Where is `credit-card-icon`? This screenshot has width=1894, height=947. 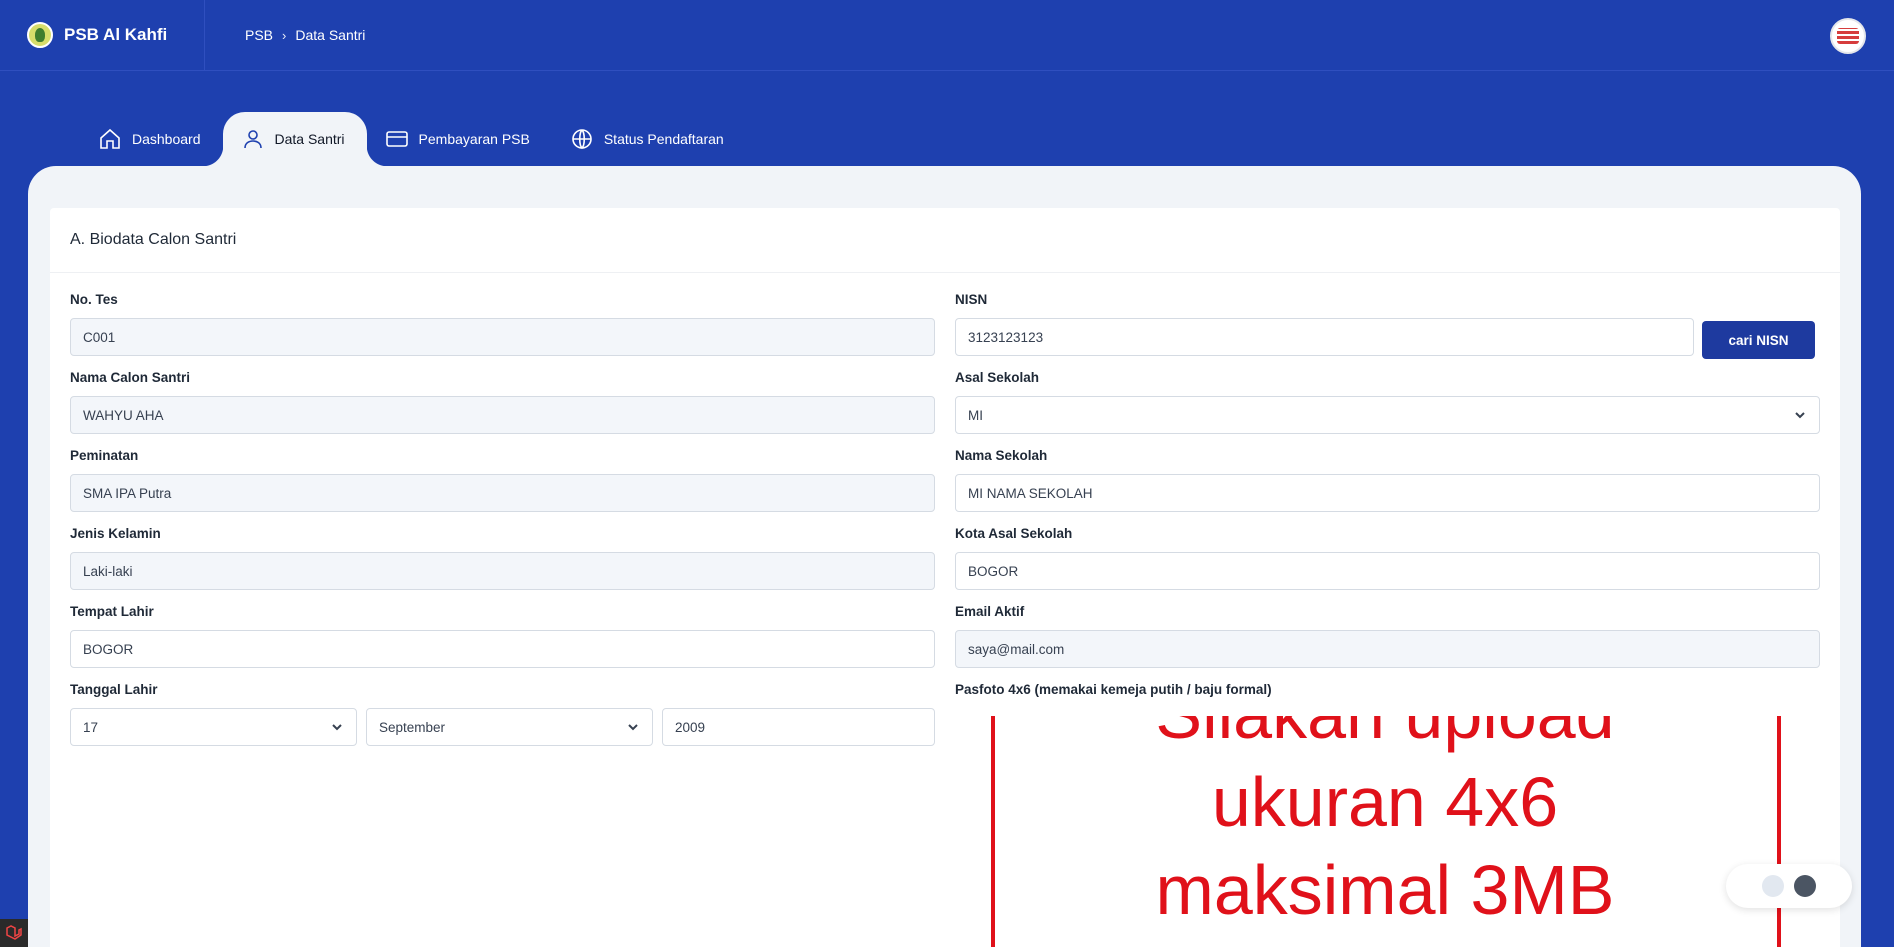
credit-card-icon is located at coordinates (396, 139).